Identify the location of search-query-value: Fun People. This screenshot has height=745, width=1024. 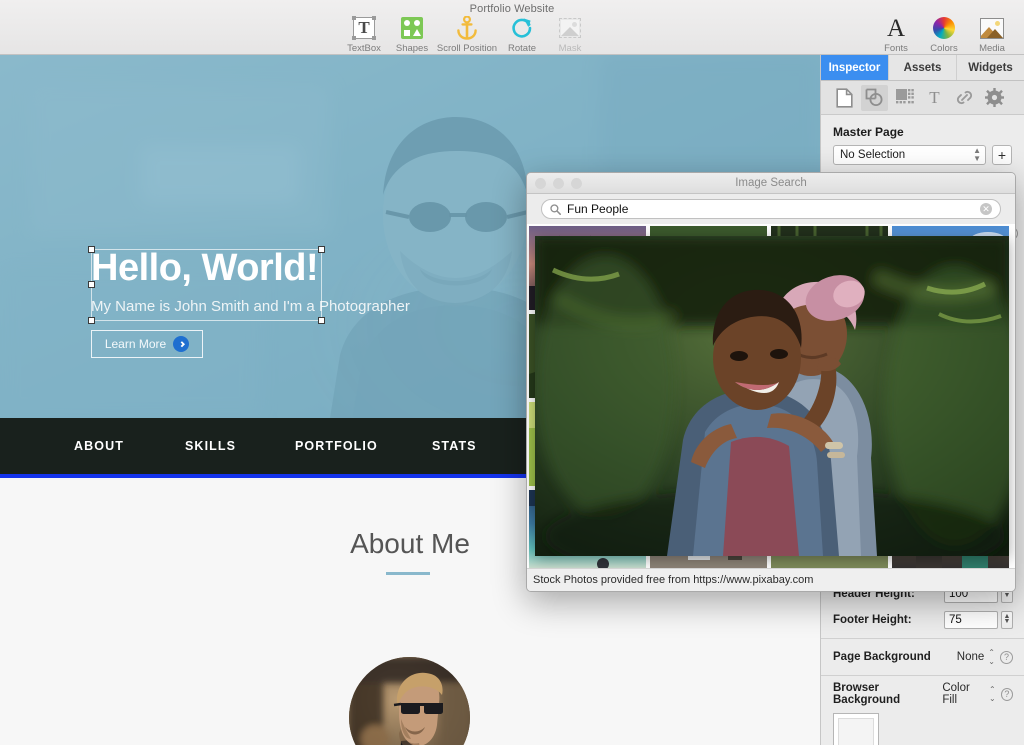
(598, 209).